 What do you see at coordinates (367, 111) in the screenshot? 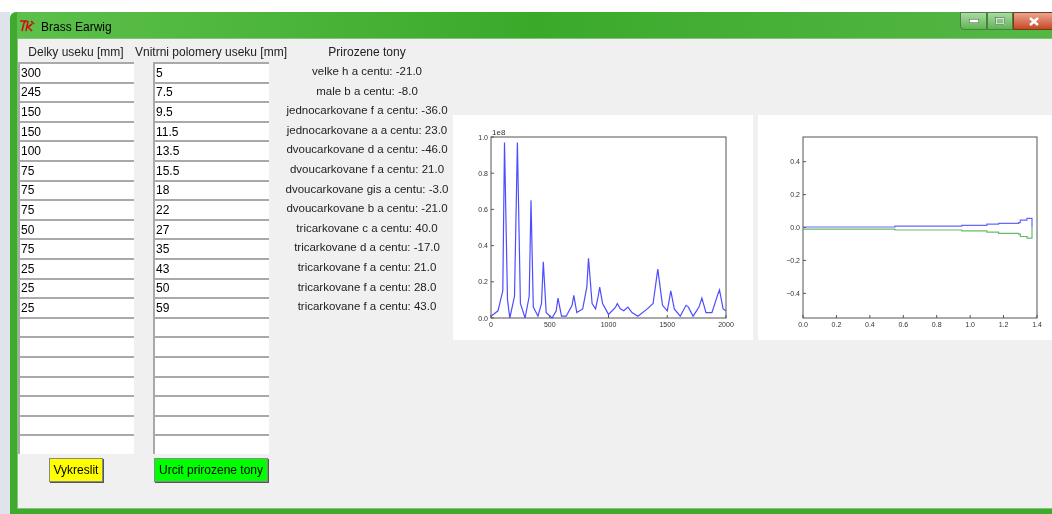
I see `tone-label: jednocarkovane f a centu: -36.0` at bounding box center [367, 111].